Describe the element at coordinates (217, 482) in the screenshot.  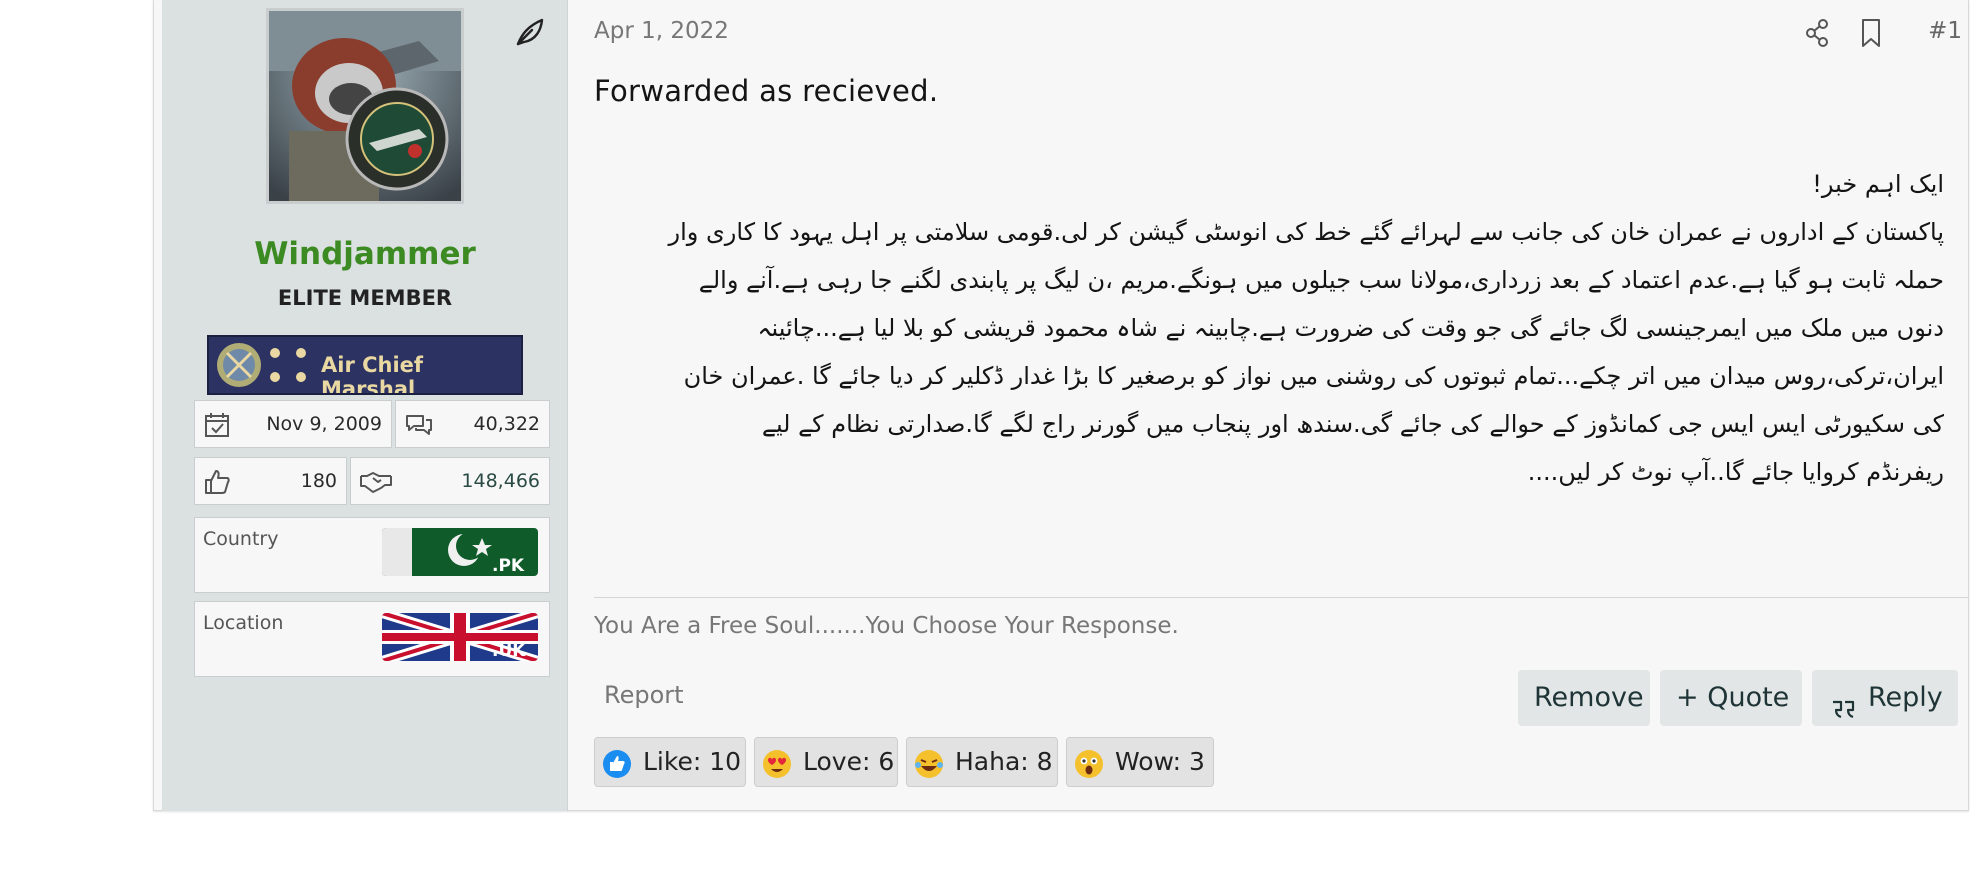
I see `thumbs-up-icon` at that location.